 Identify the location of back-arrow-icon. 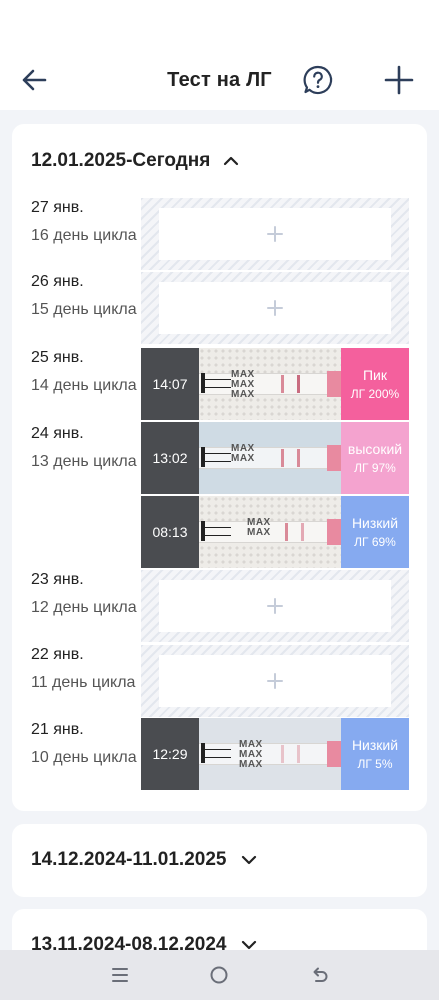
(320, 974).